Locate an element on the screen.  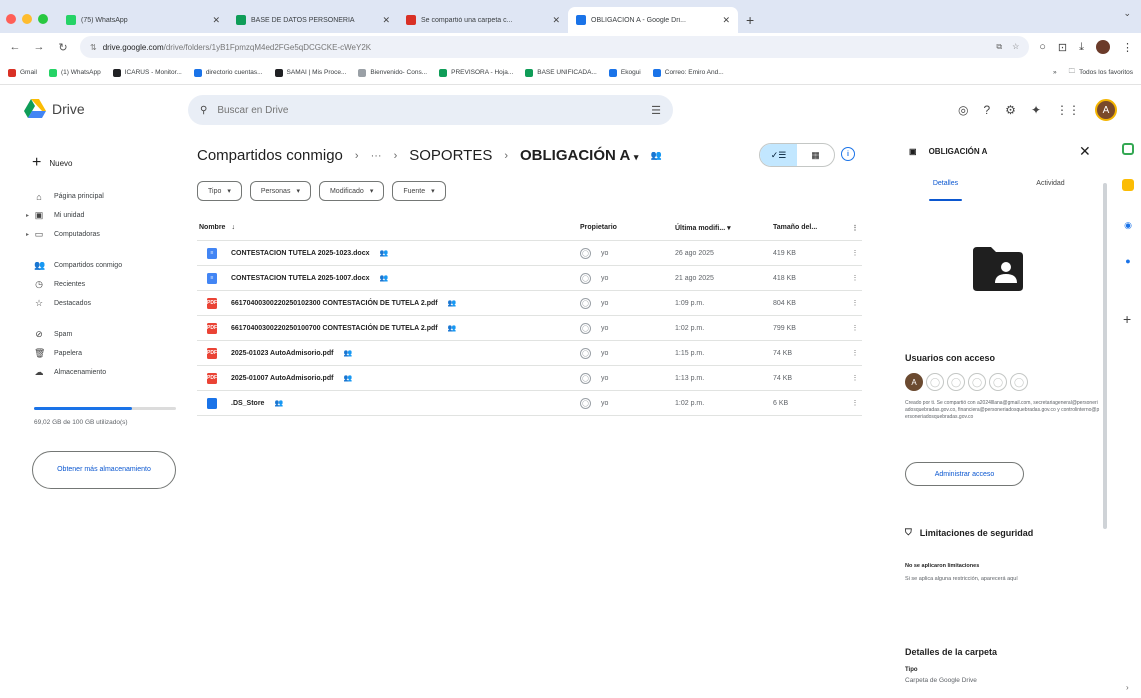
table-row: .DS_Store 👥 ◯ yo 1:02 p.m. 6 KB ⋮ is located at coordinates (529, 403).